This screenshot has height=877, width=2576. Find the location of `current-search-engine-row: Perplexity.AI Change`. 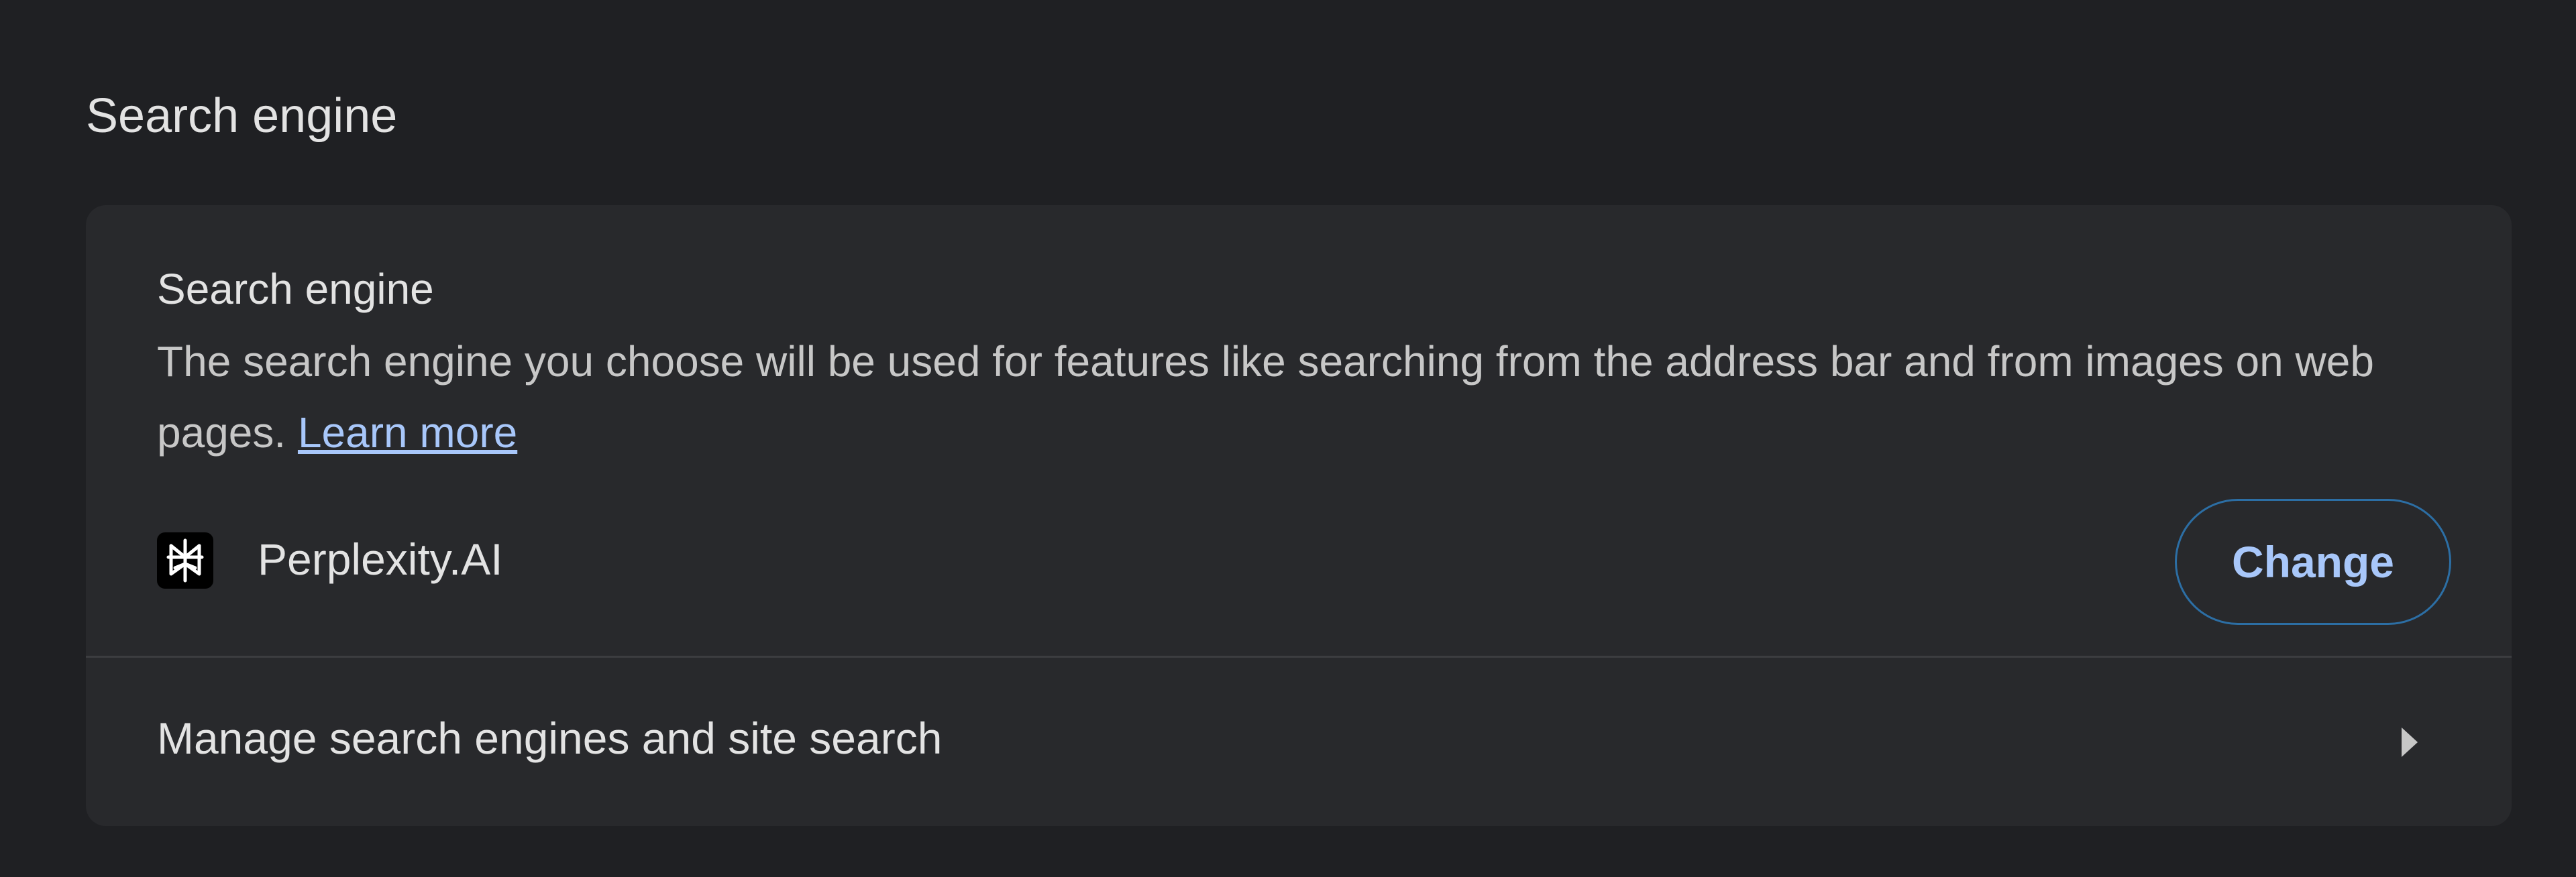

current-search-engine-row: Perplexity.AI Change is located at coordinates (1304, 559).